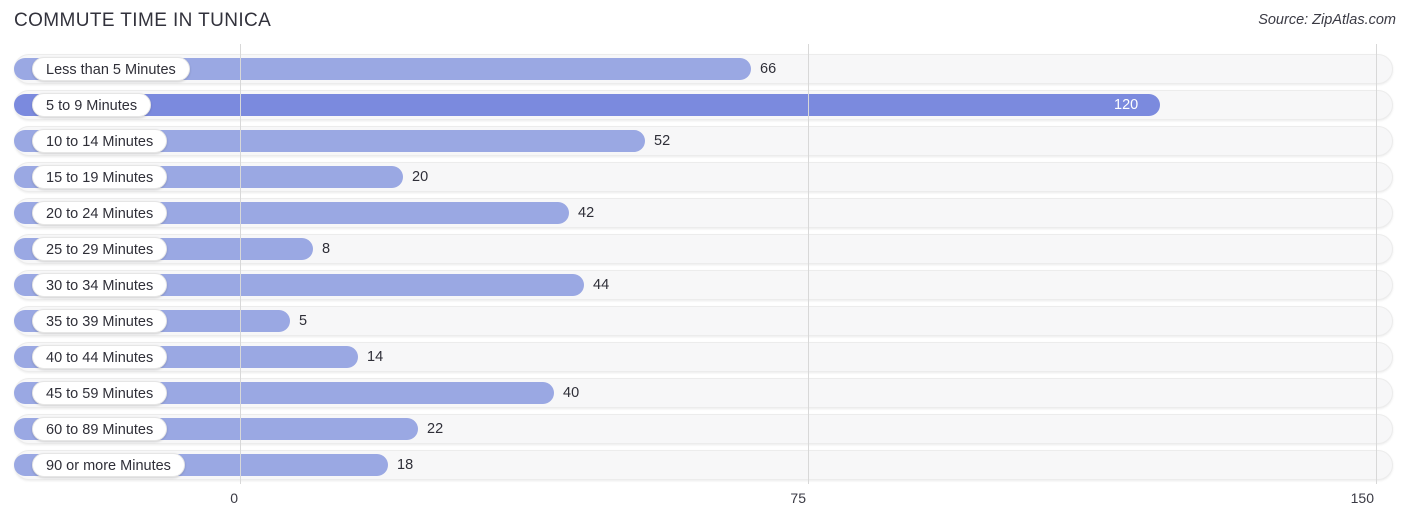 Image resolution: width=1406 pixels, height=523 pixels. I want to click on bar-row: Less than 5 Minutes 66, so click(703, 69).